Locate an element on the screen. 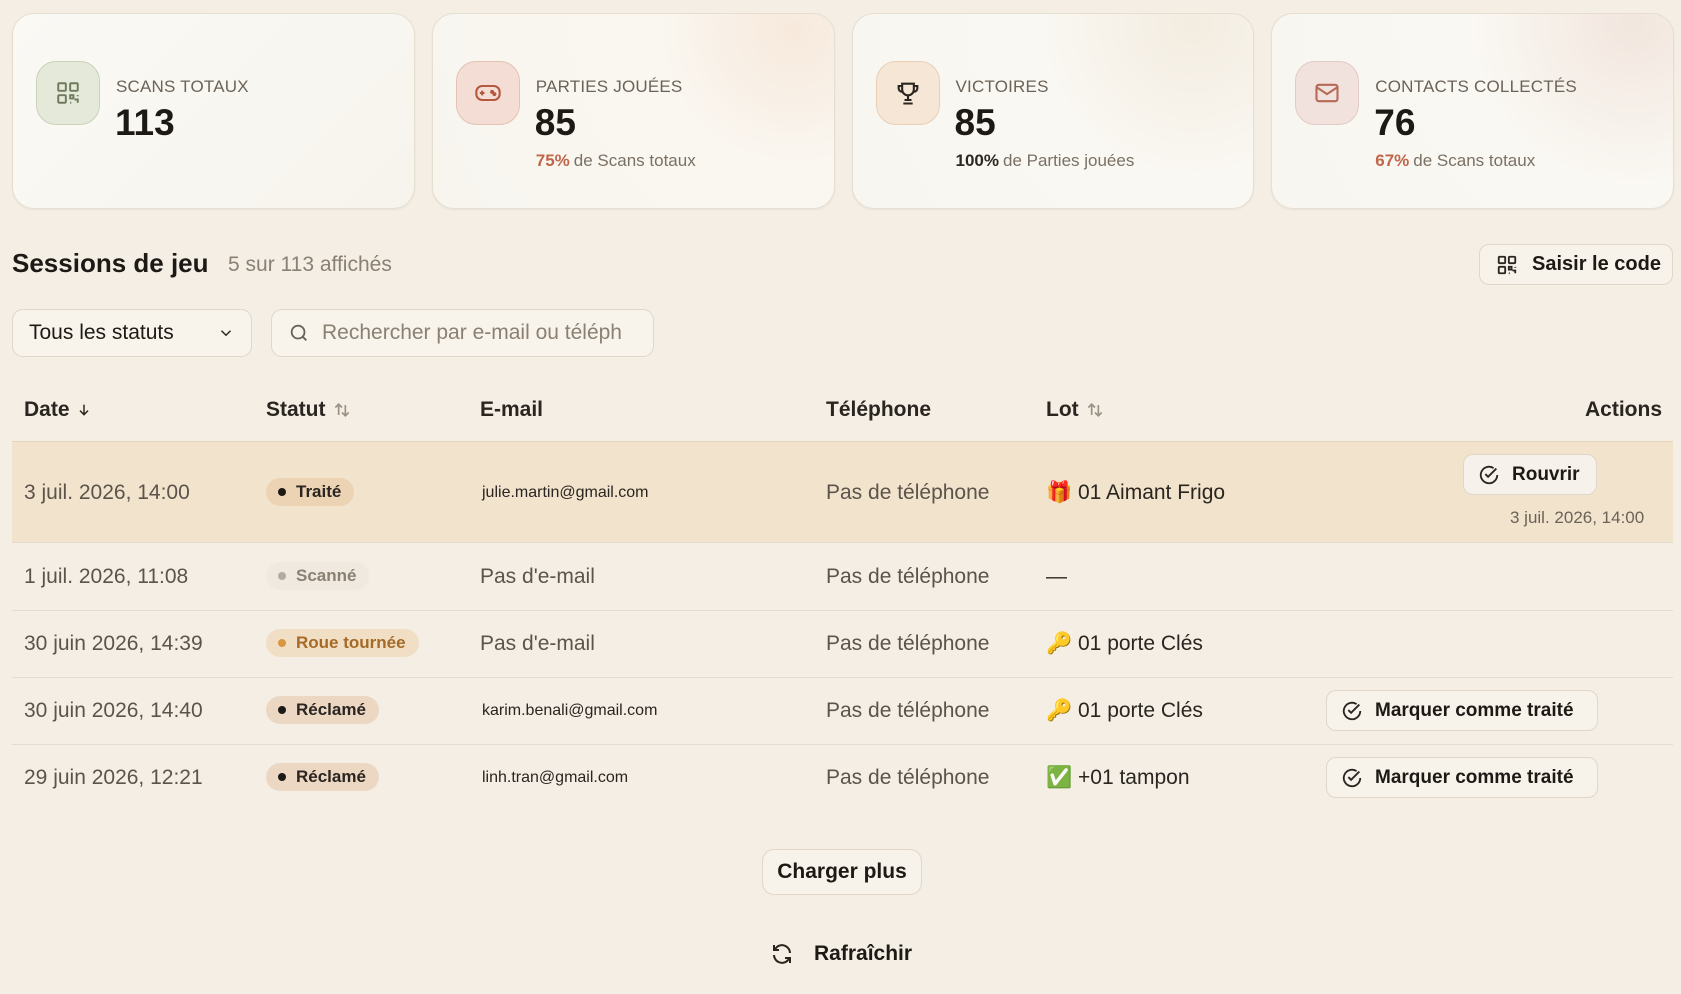 The height and width of the screenshot is (994, 1681). status-badge: Réclamé is located at coordinates (322, 777).